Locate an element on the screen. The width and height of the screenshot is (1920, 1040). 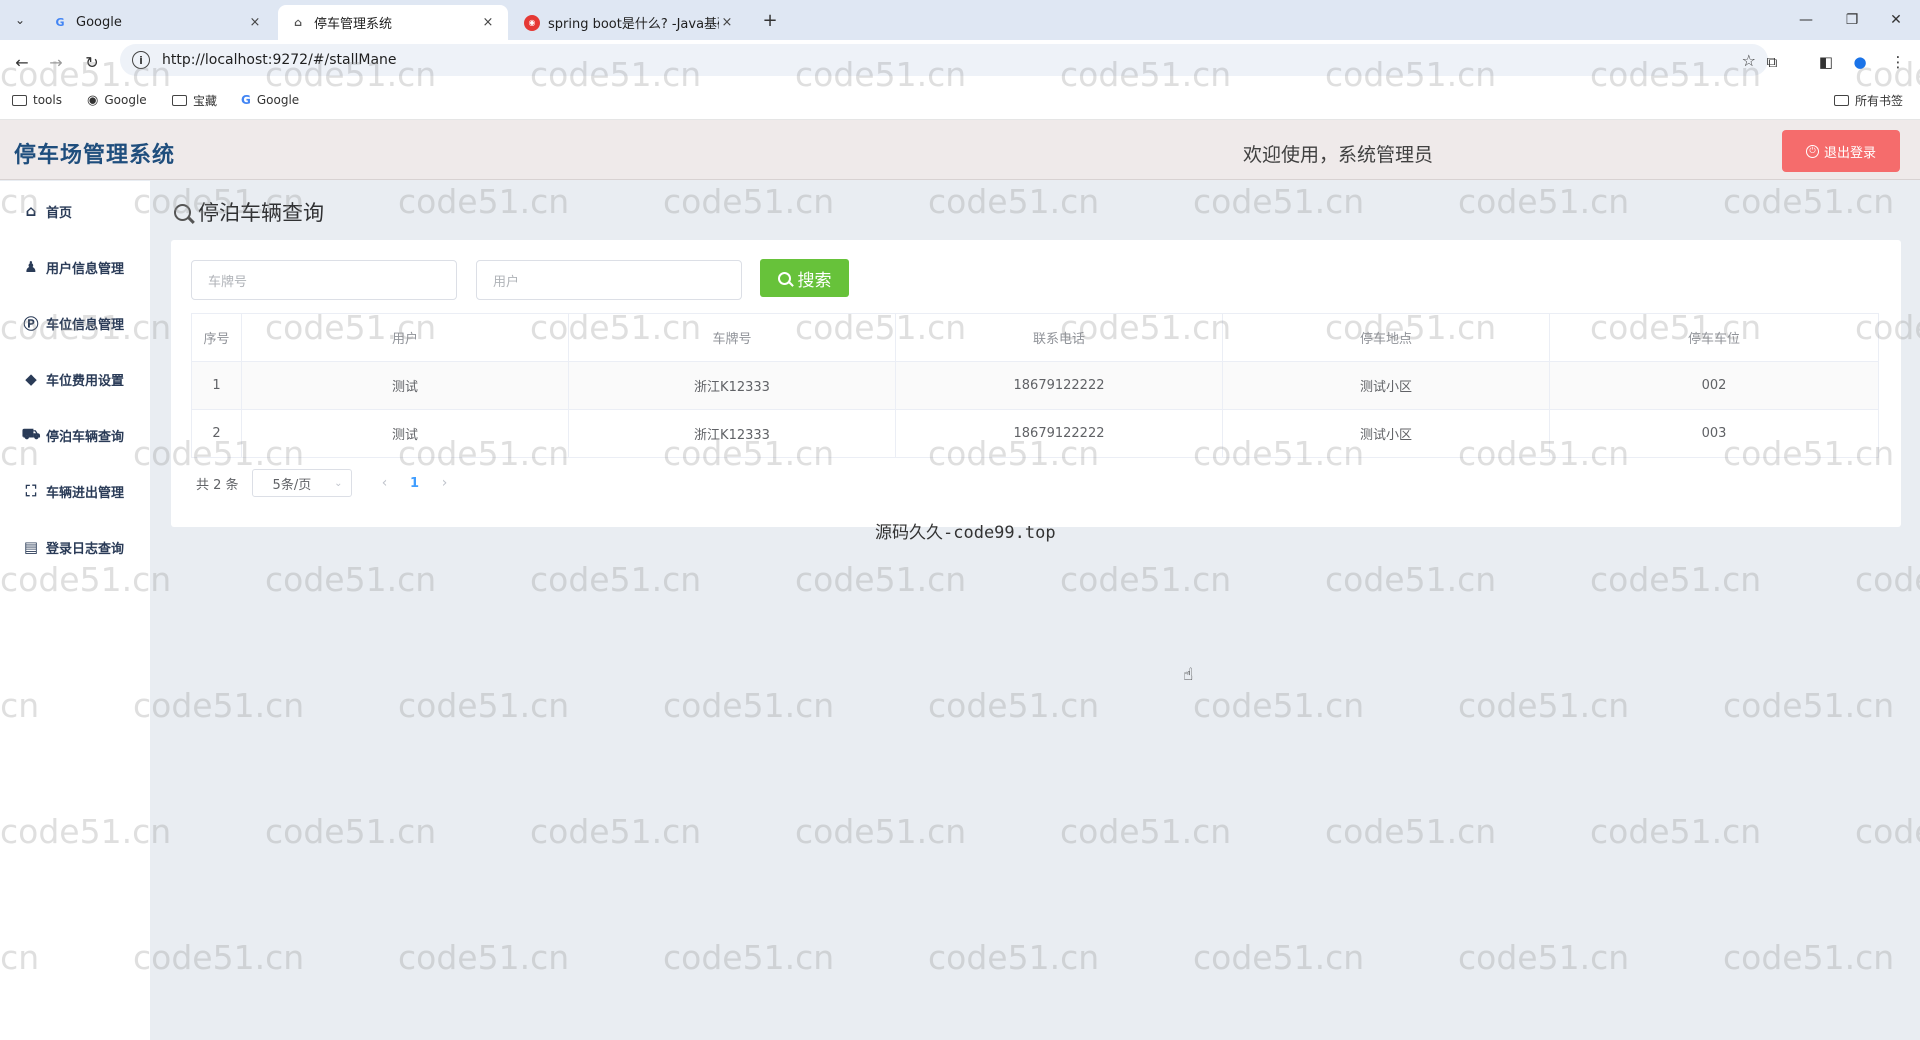
table-row: 2 测试 浙江K12333 18679122222 测试小区 003 is located at coordinates (1035, 433).